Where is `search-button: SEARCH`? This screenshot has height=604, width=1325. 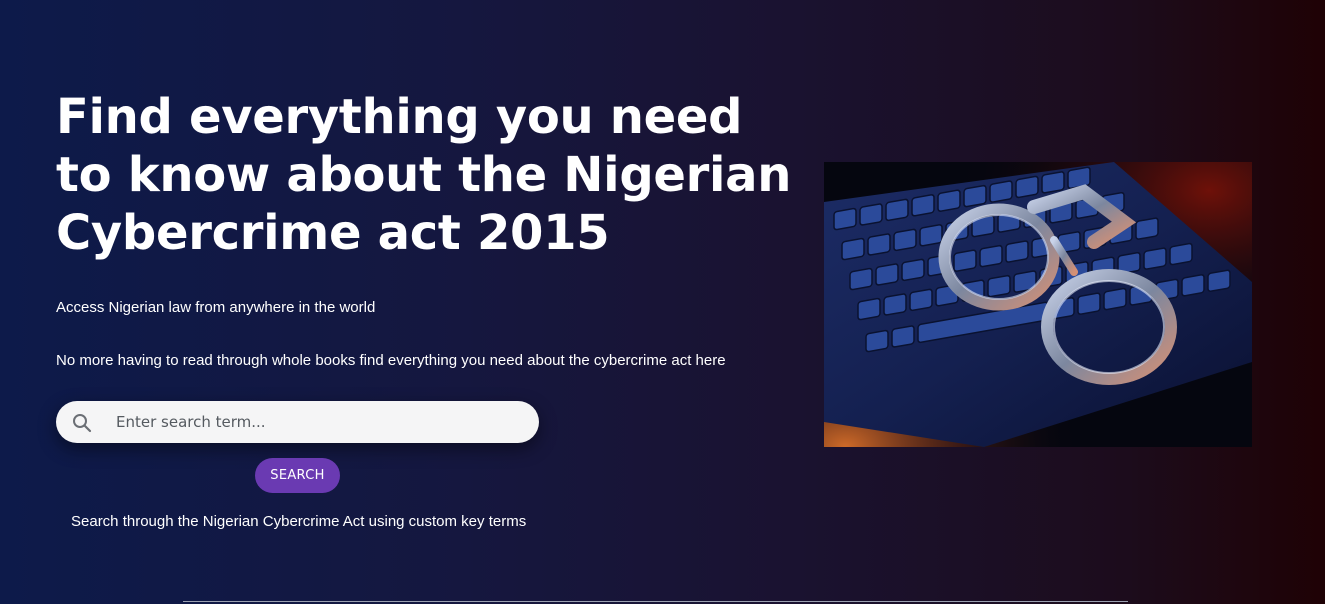 search-button: SEARCH is located at coordinates (297, 475).